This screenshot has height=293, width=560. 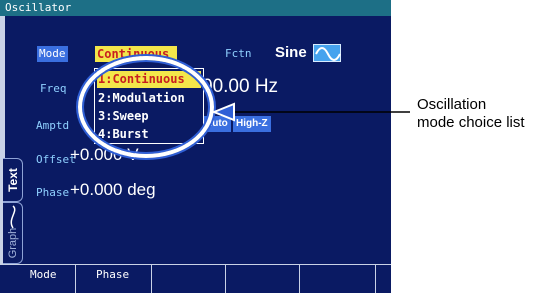 I want to click on amptd-label: Amptd, so click(x=53, y=125).